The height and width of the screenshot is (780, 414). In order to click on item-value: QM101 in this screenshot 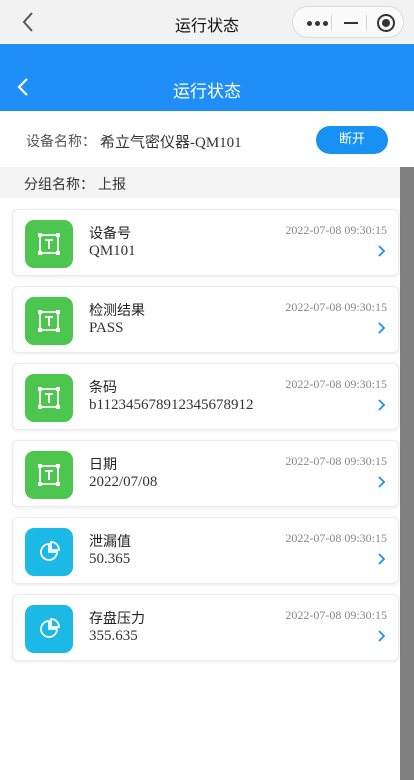, I will do `click(112, 251)`.